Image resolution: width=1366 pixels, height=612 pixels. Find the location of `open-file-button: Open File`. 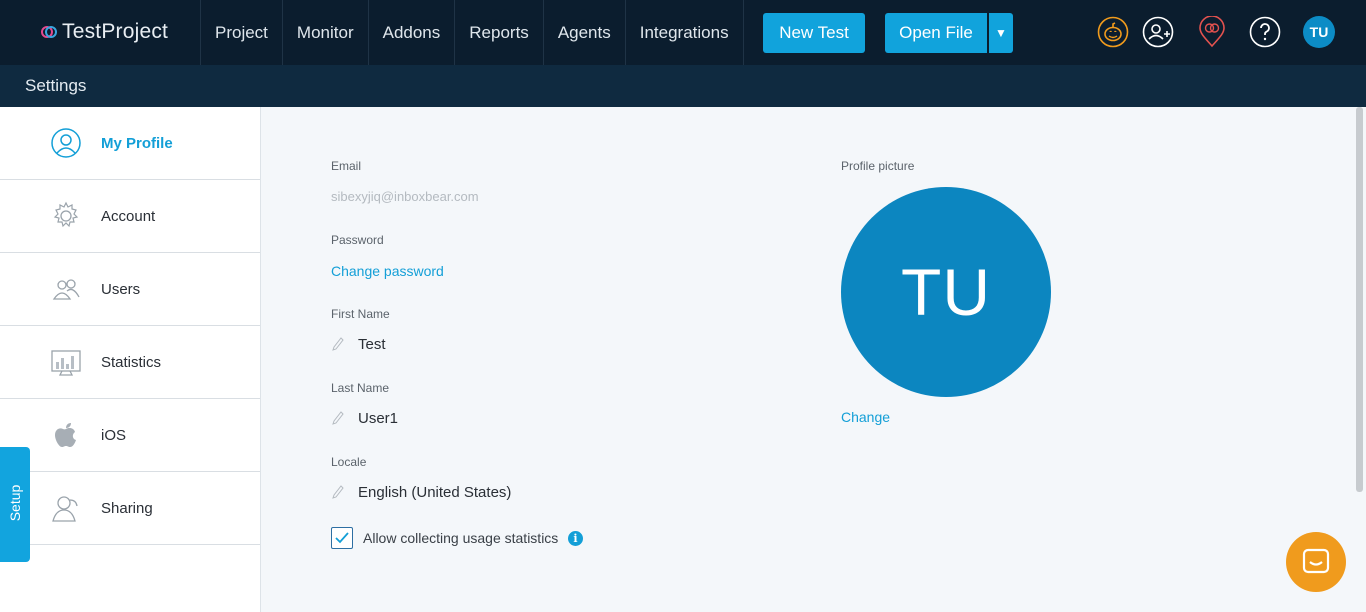

open-file-button: Open File is located at coordinates (936, 33).